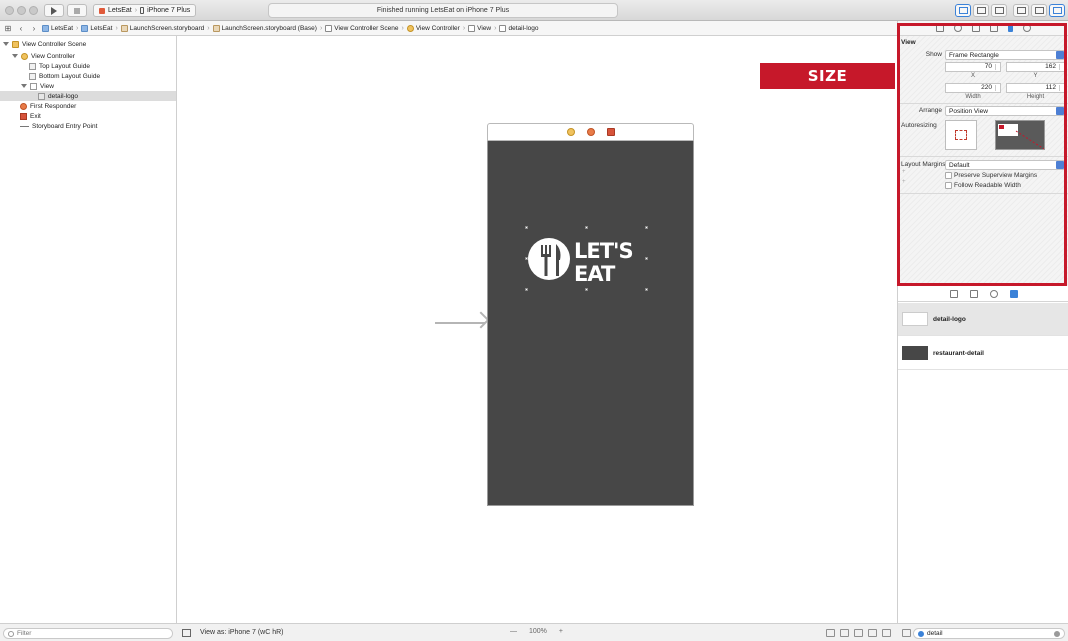 The image size is (1068, 641). What do you see at coordinates (88, 96) in the screenshot?
I see `outline-item-detail-logo: detail-logo` at bounding box center [88, 96].